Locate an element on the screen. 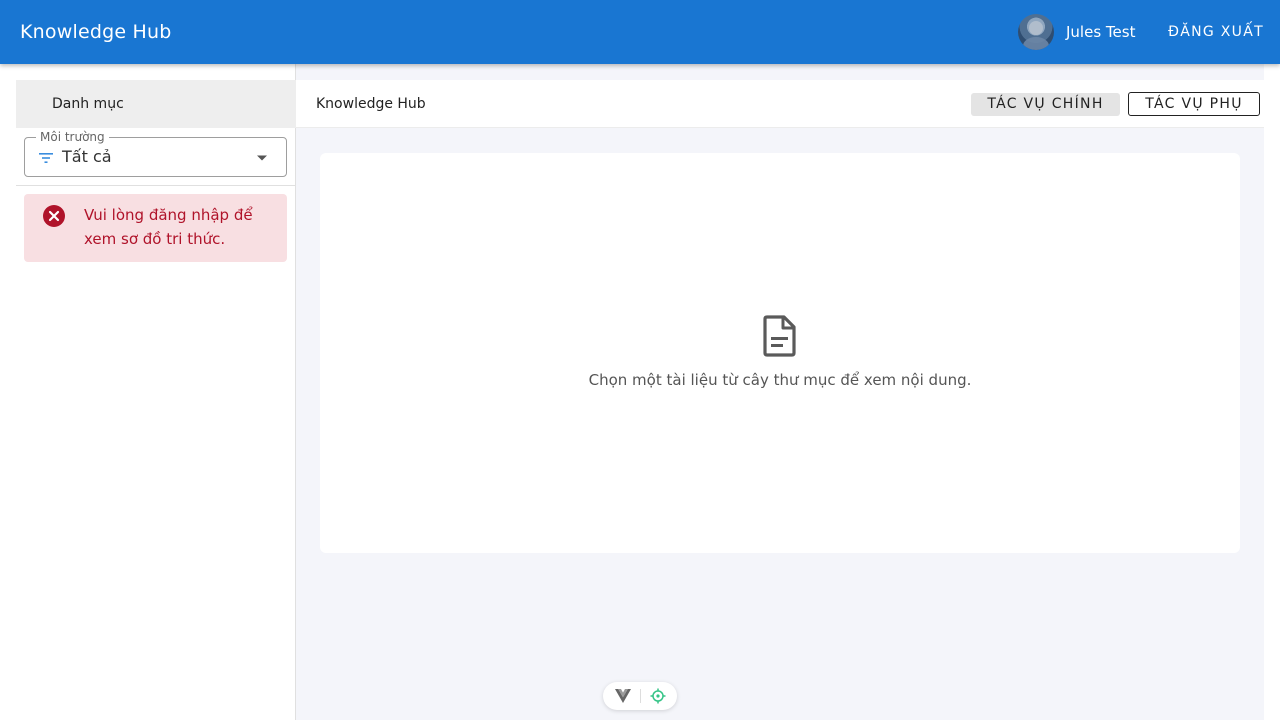 This screenshot has width=1280, height=720. crosshair-target-icon is located at coordinates (658, 696).